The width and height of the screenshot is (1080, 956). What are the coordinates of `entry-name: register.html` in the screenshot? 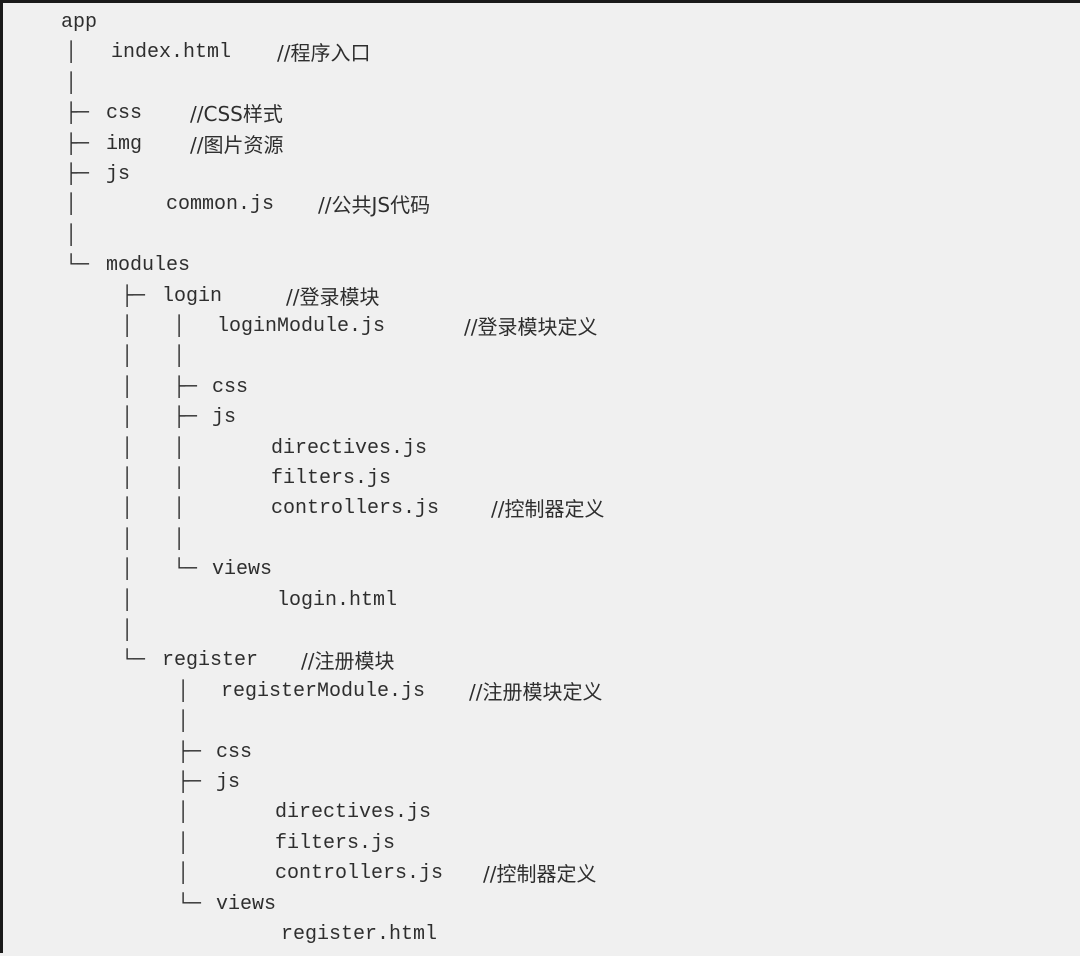 It's located at (359, 934).